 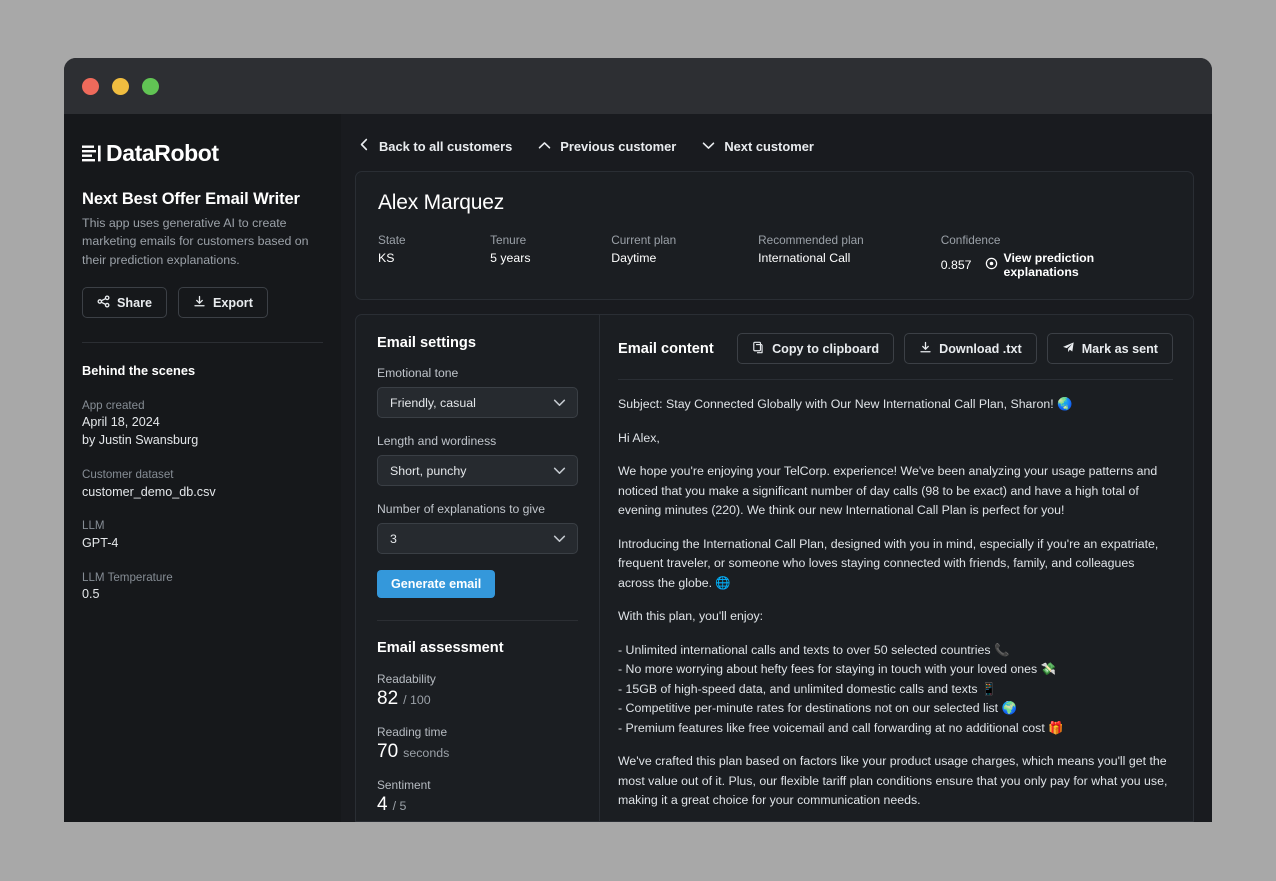 What do you see at coordinates (386, 258) in the screenshot?
I see `fact-value: KS` at bounding box center [386, 258].